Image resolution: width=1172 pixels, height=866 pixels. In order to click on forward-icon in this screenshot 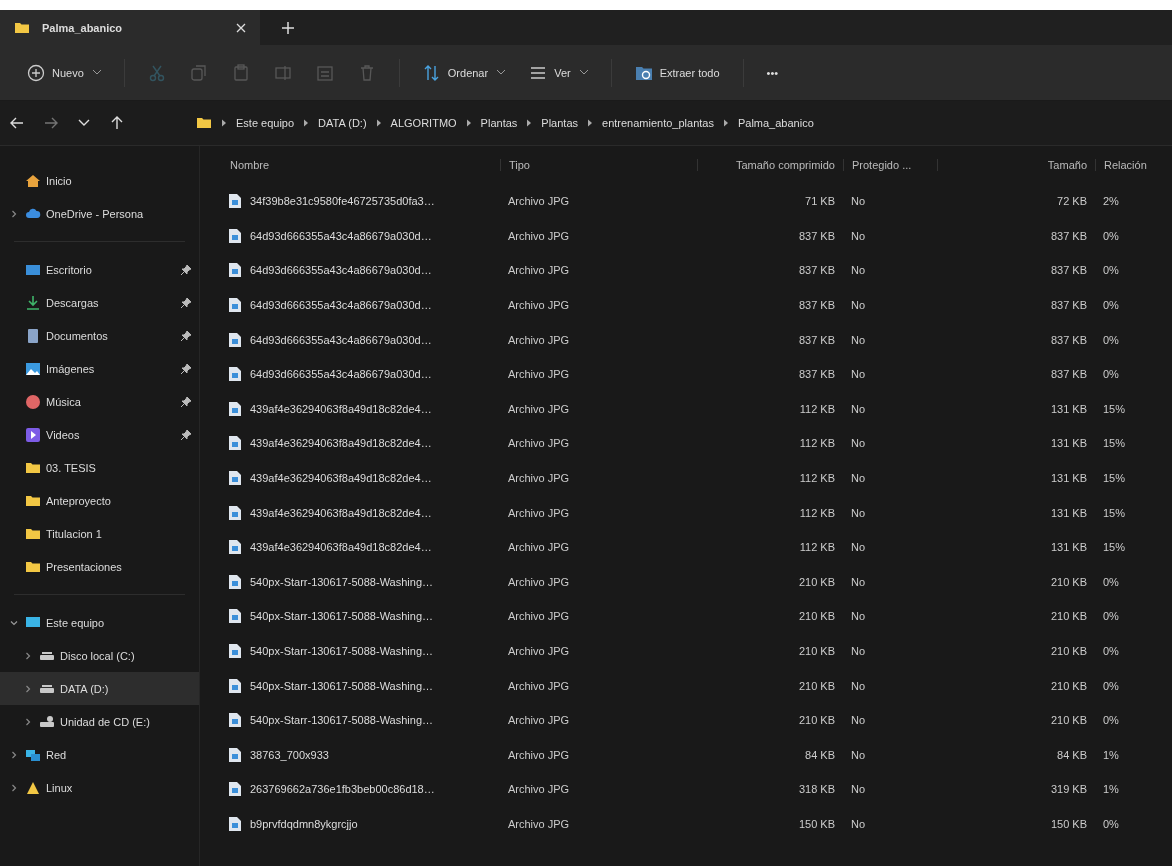, I will do `click(51, 123)`.